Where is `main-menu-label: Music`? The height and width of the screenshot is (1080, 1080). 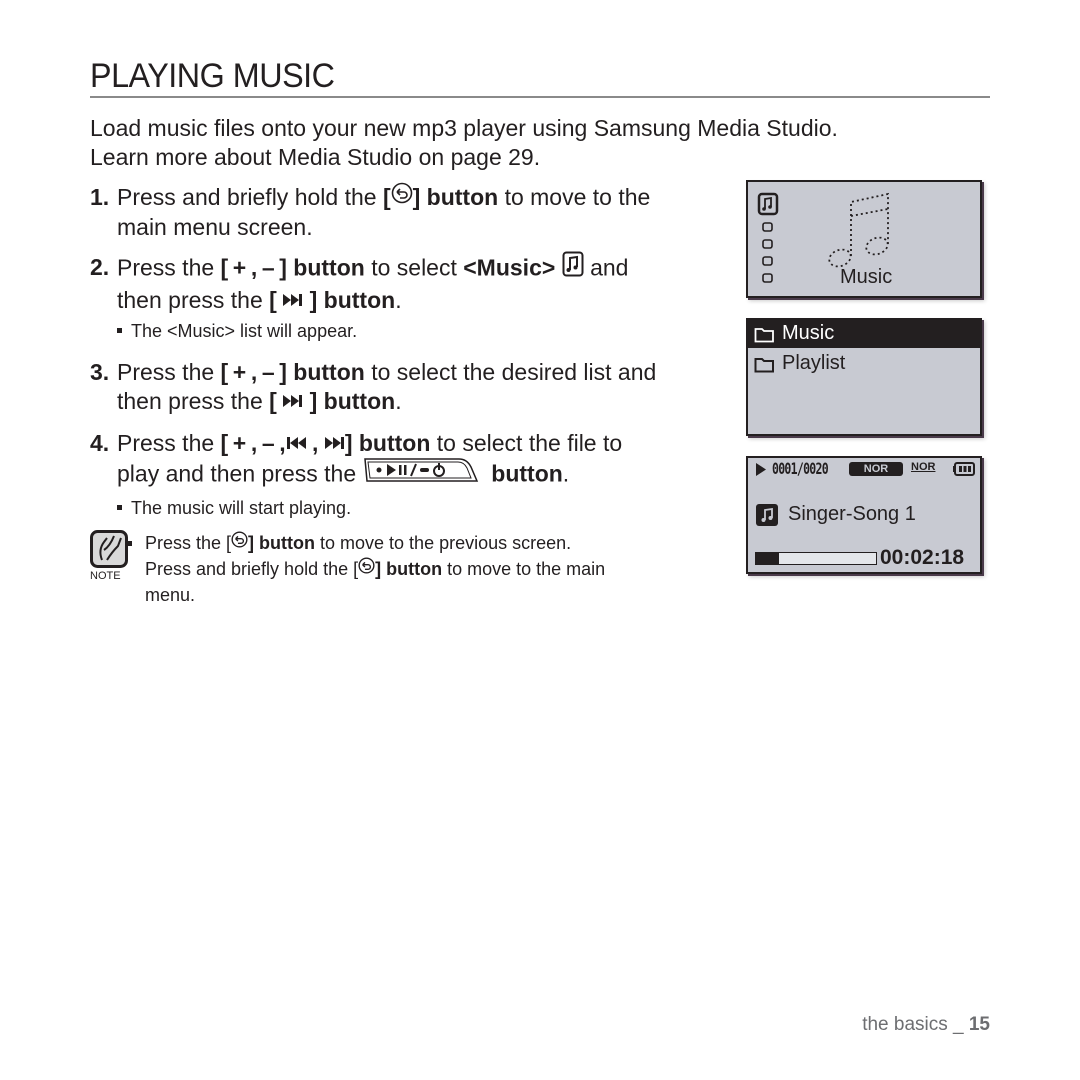
main-menu-label: Music is located at coordinates (866, 277).